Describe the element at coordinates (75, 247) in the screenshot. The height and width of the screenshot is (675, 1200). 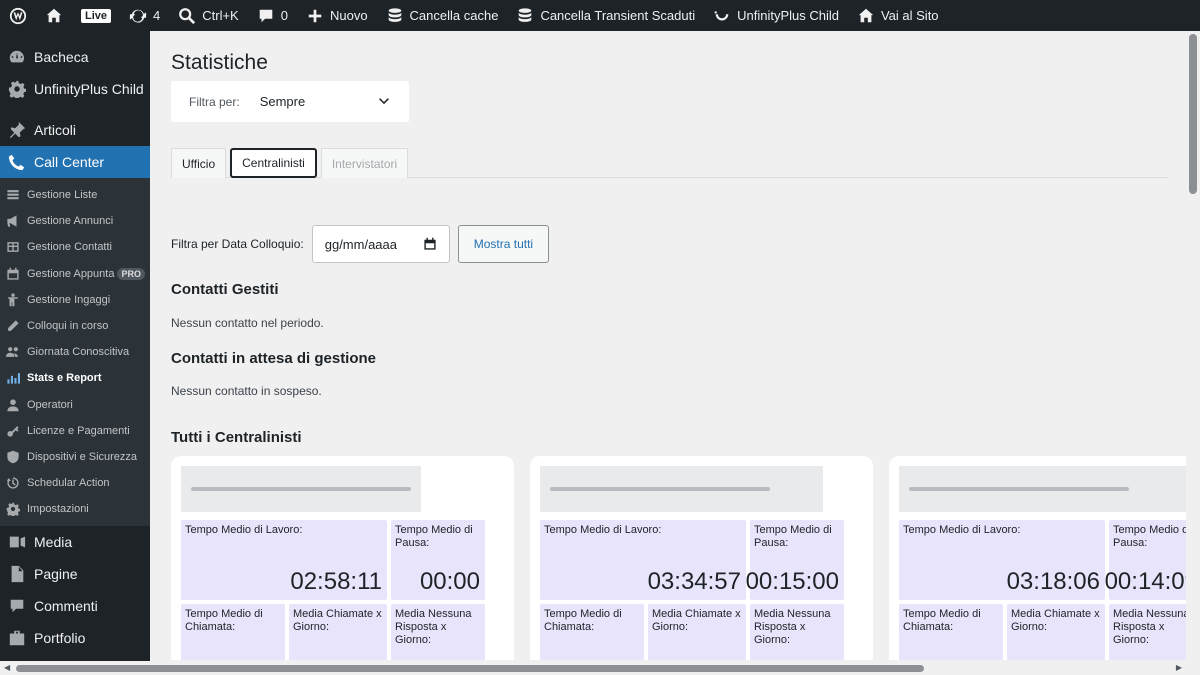
I see `submenu-item-gestione-contatti: Gestione Contatti` at that location.